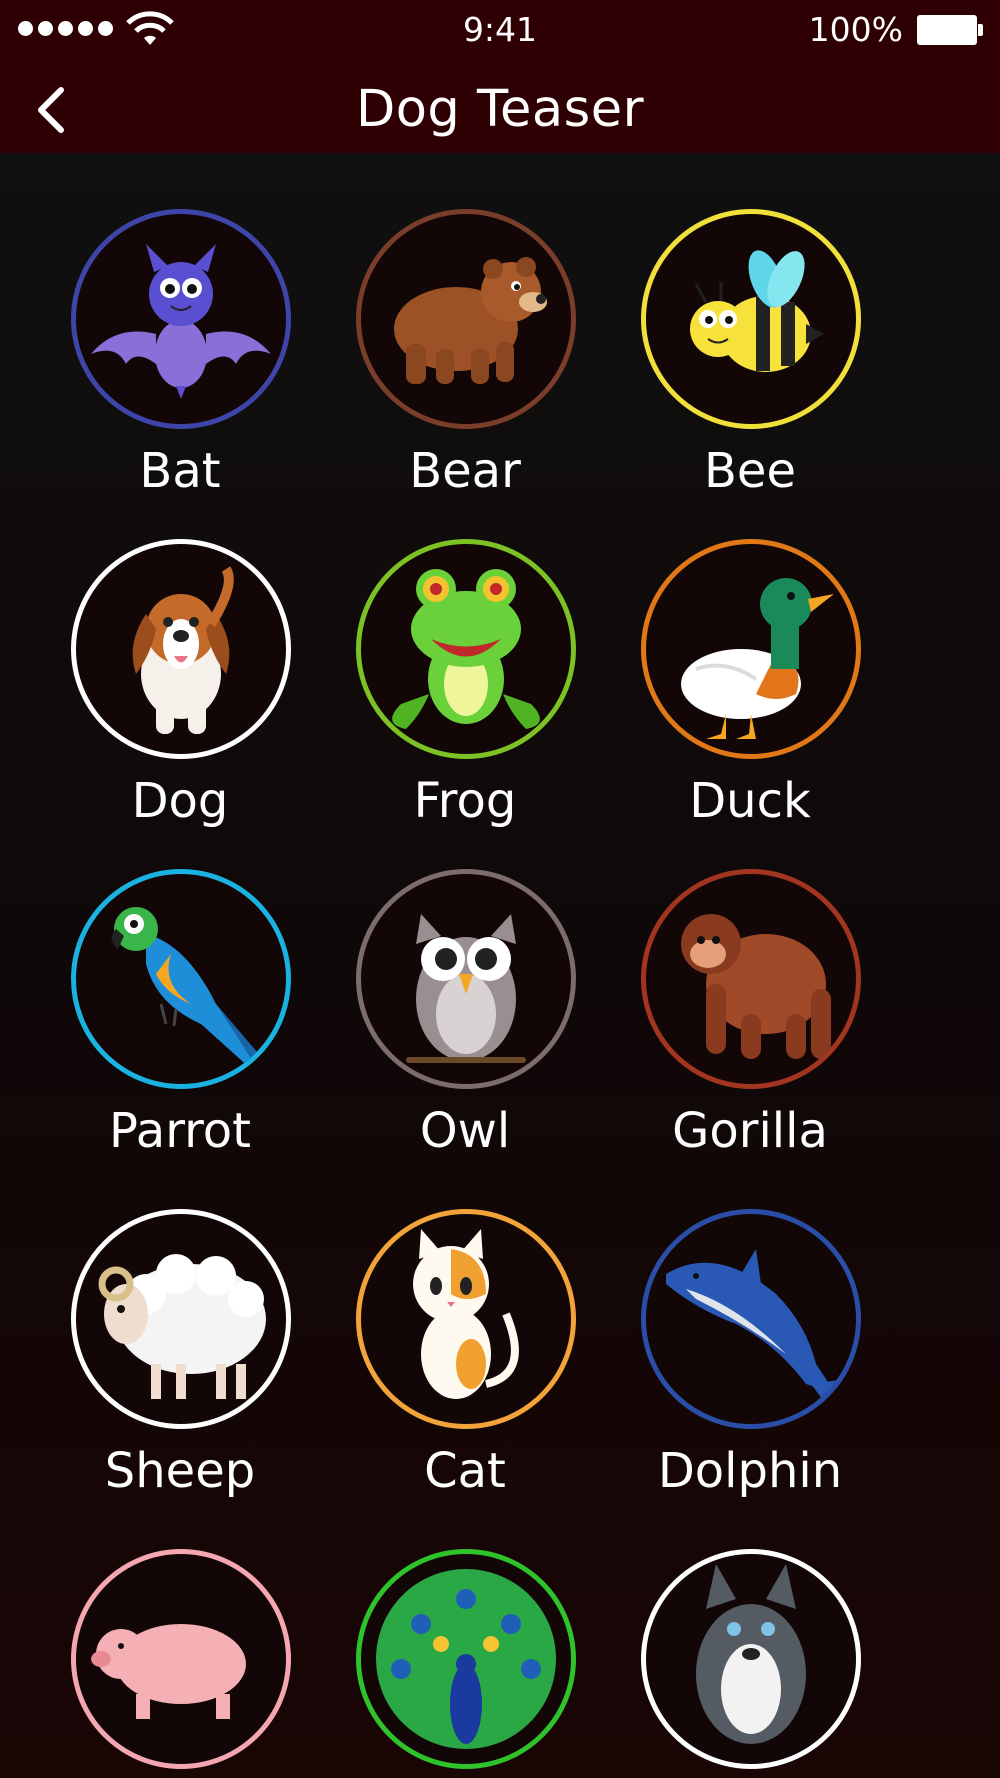 The height and width of the screenshot is (1778, 1000). What do you see at coordinates (500, 30) in the screenshot?
I see `status-bar: 9:41 100%` at bounding box center [500, 30].